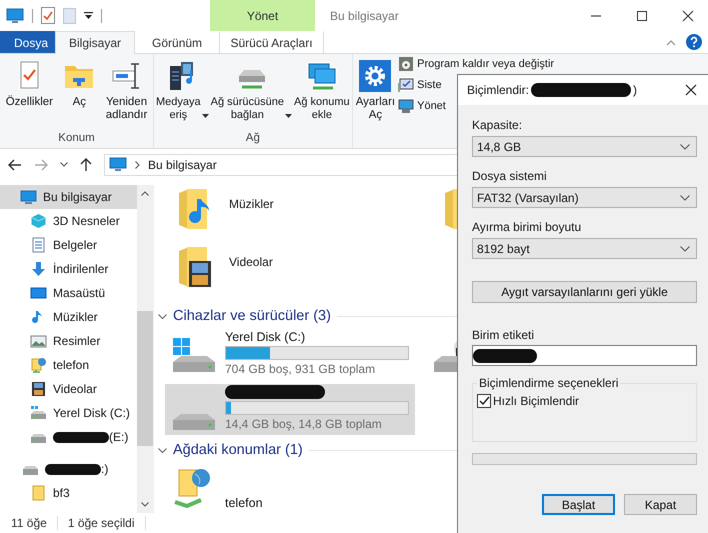 This screenshot has height=533, width=708. Describe the element at coordinates (504, 335) in the screenshot. I see `field-label: Birim etiketi` at that location.